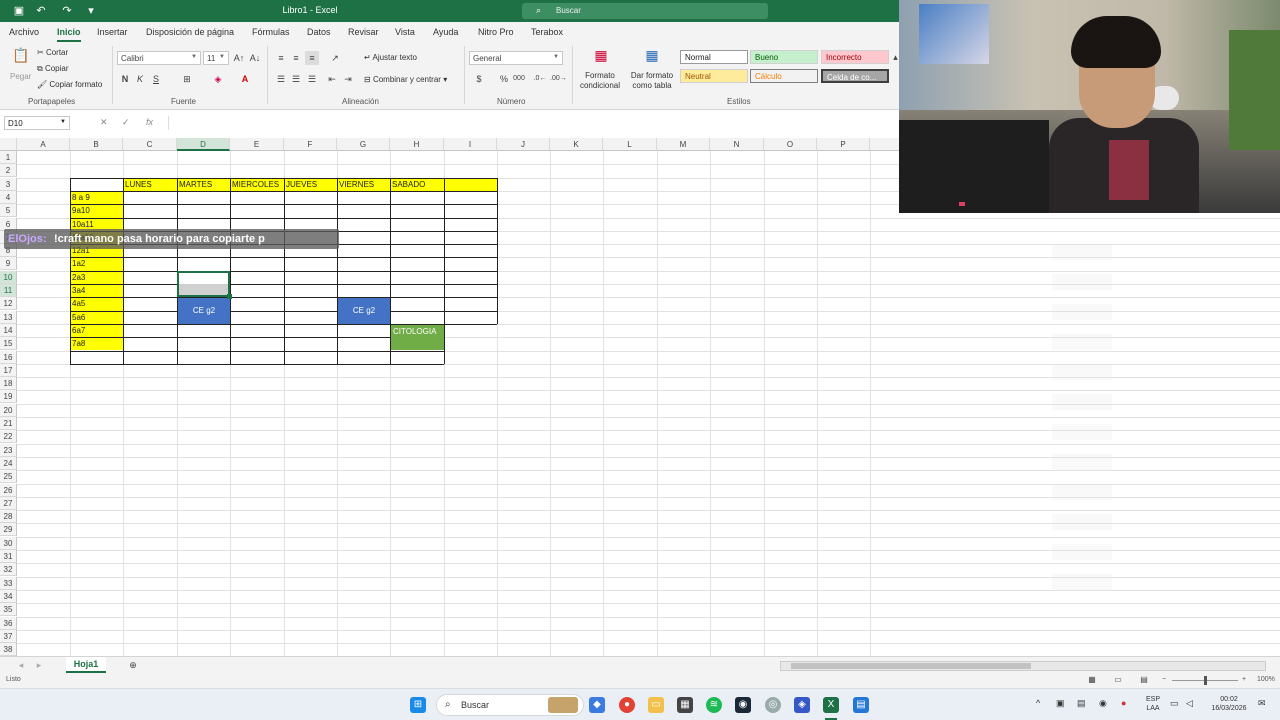  What do you see at coordinates (363, 184) in the screenshot?
I see `day-header: VIERNES` at bounding box center [363, 184].